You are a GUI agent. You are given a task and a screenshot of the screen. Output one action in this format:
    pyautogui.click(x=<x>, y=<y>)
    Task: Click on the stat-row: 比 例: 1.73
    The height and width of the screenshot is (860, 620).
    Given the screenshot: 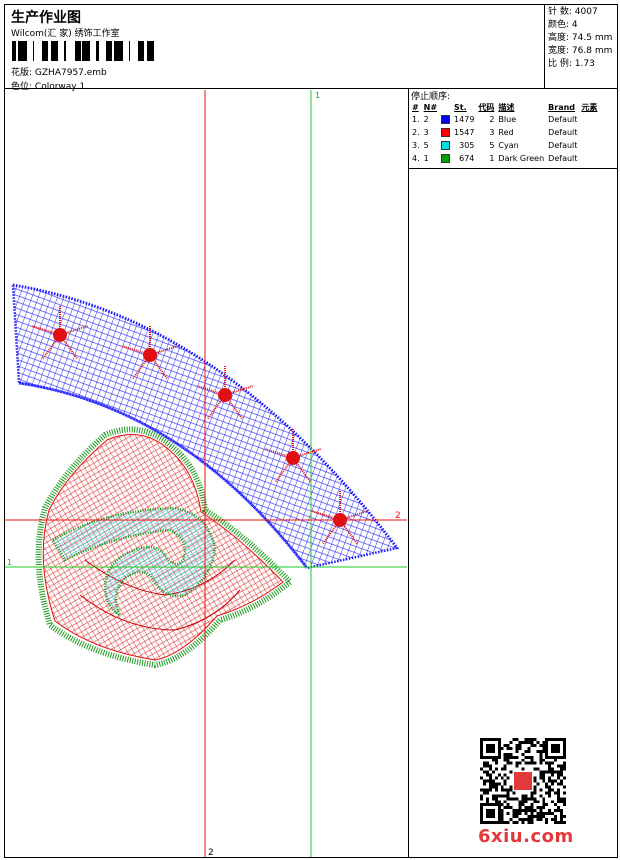 What is the action you would take?
    pyautogui.click(x=571, y=64)
    